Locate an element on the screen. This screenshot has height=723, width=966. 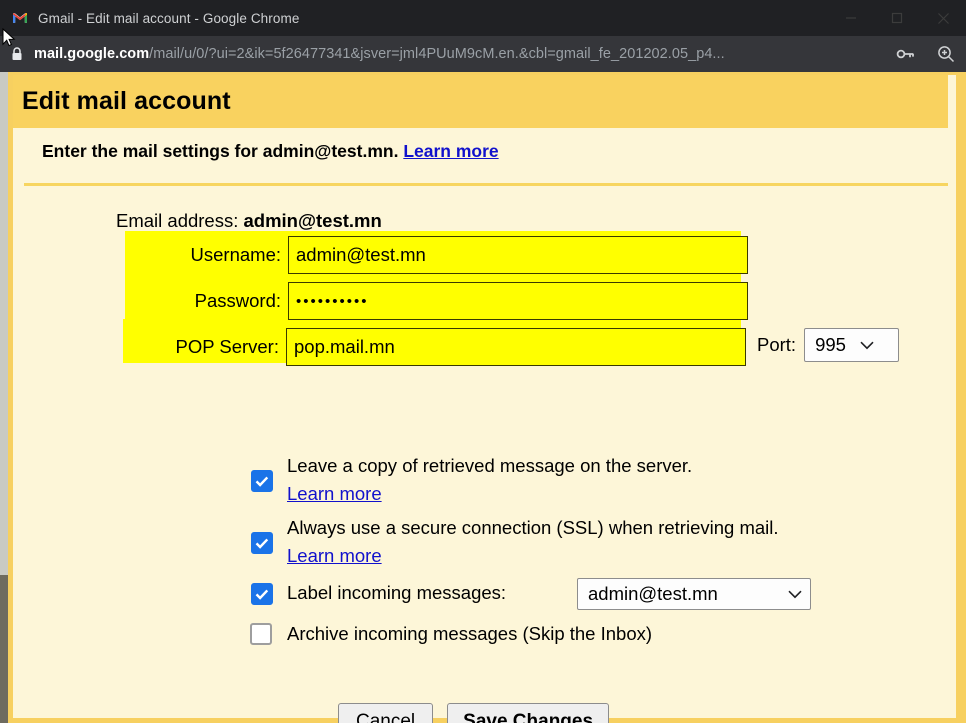
port-select-value: 995 is located at coordinates (830, 344).